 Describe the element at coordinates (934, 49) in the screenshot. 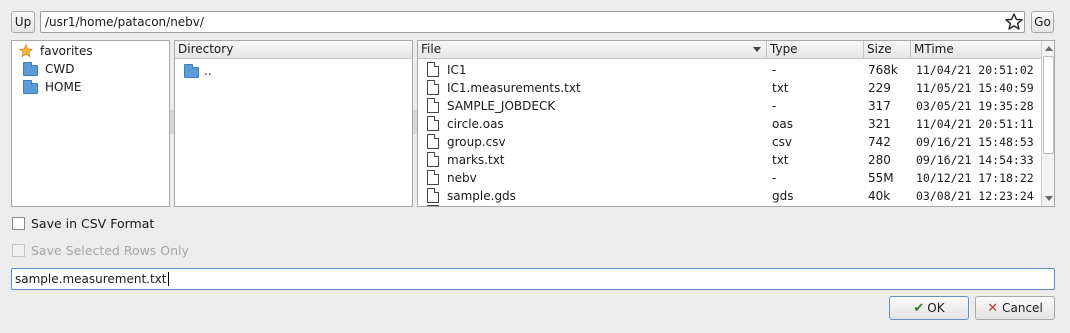

I see `mtime-column-label: MTime` at that location.